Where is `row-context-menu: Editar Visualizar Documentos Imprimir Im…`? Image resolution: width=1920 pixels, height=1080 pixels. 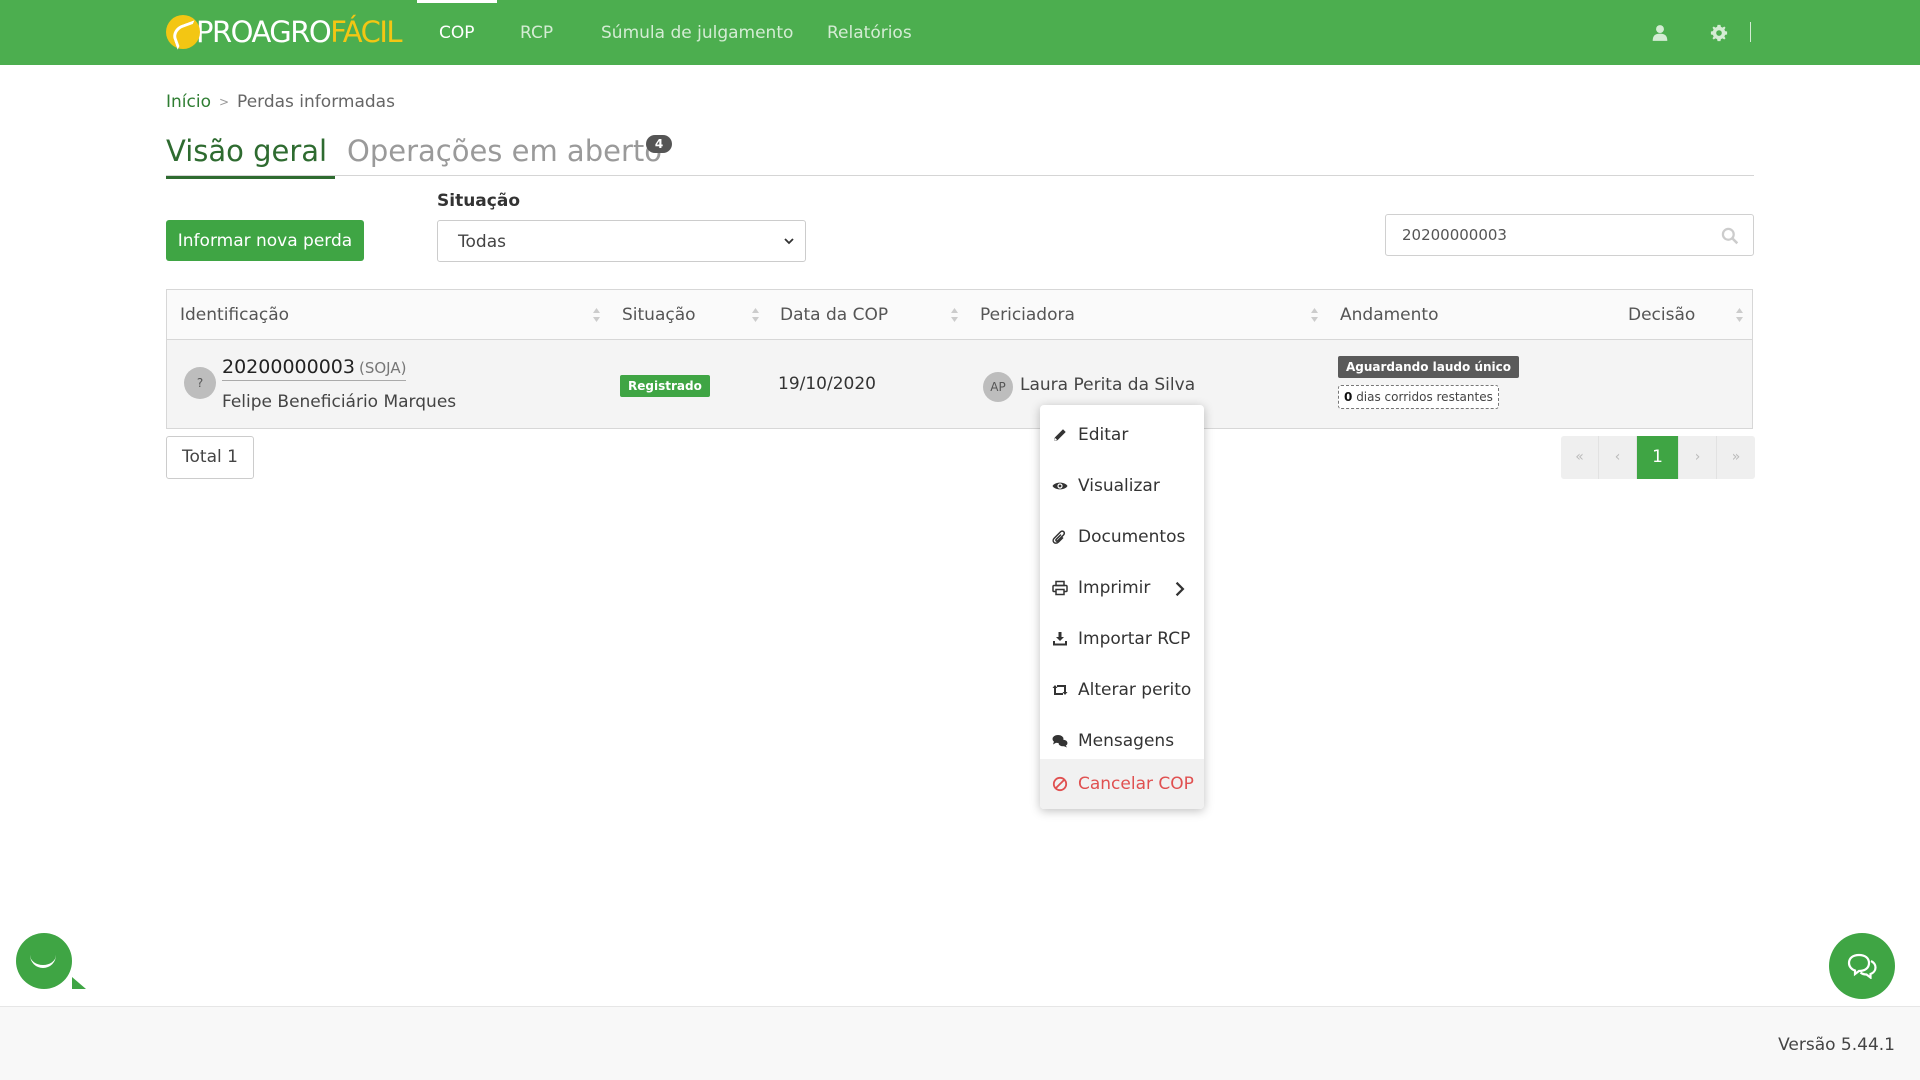 row-context-menu: Editar Visualizar Documentos Imprimir Im… is located at coordinates (1122, 607).